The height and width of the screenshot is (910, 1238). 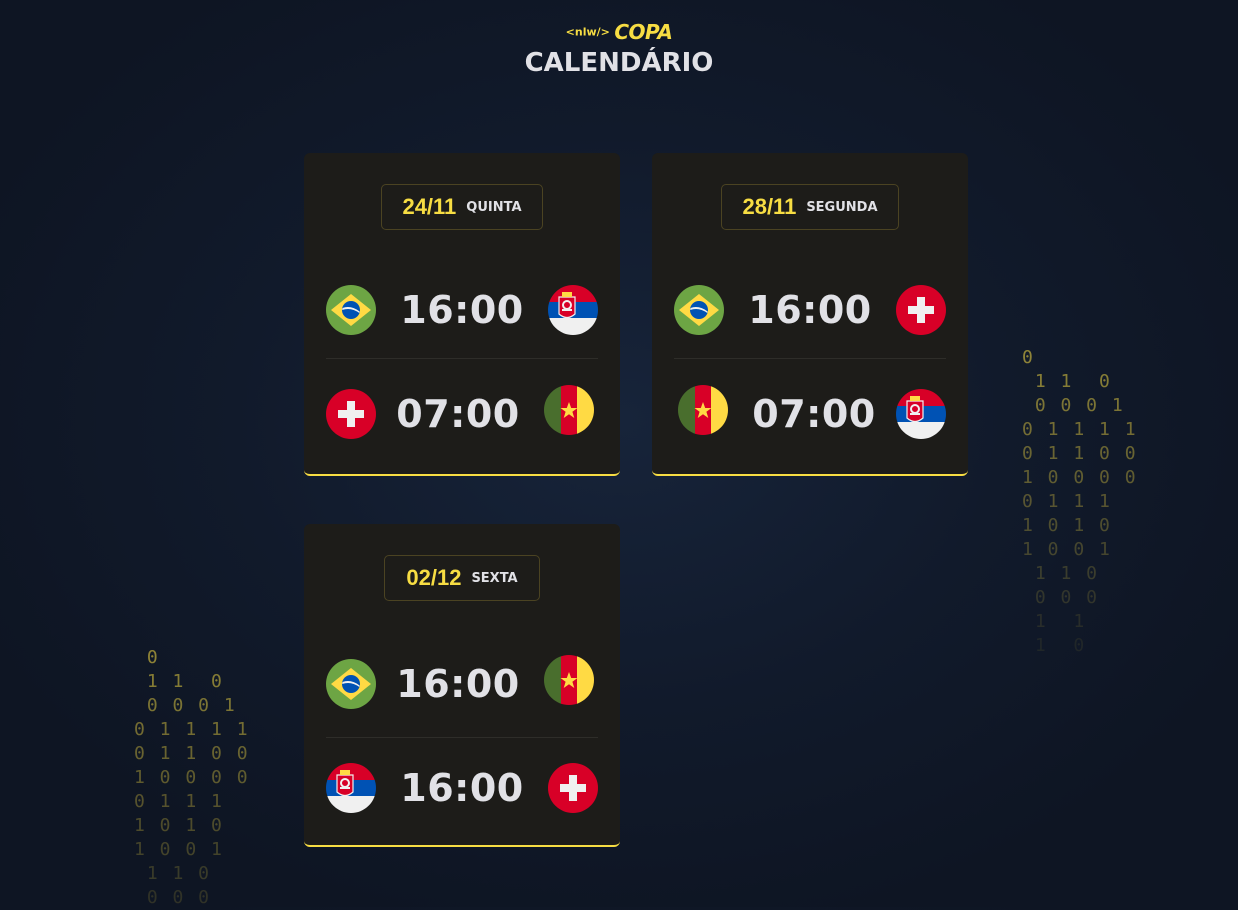 What do you see at coordinates (643, 32) in the screenshot?
I see `logo-word: COPA` at bounding box center [643, 32].